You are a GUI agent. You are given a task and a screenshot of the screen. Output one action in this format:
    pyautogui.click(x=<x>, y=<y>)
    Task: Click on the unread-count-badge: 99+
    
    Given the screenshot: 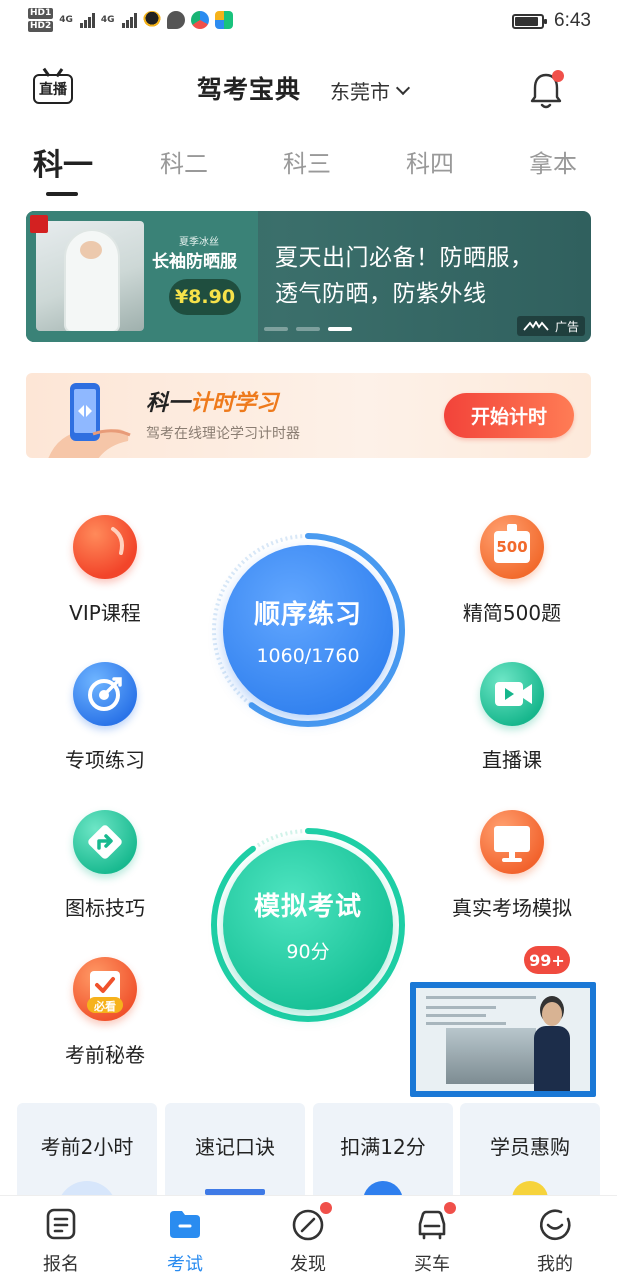 What is the action you would take?
    pyautogui.click(x=547, y=960)
    